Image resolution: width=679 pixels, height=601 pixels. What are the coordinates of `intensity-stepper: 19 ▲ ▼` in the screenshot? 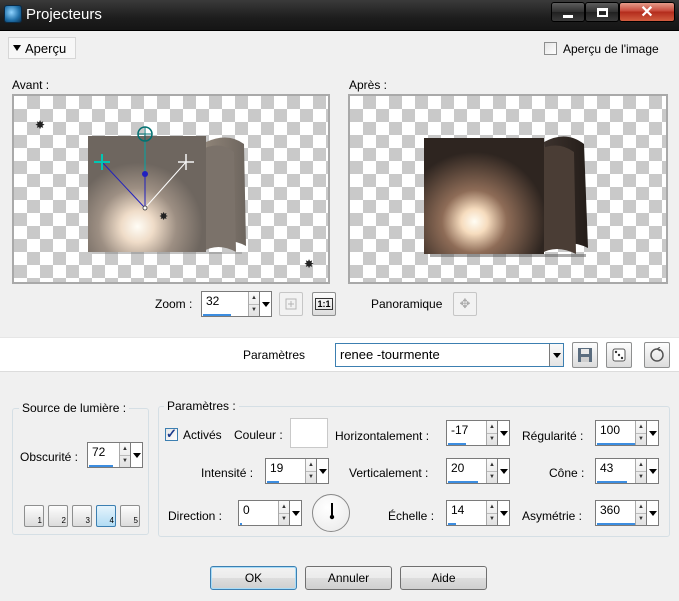 It's located at (297, 471).